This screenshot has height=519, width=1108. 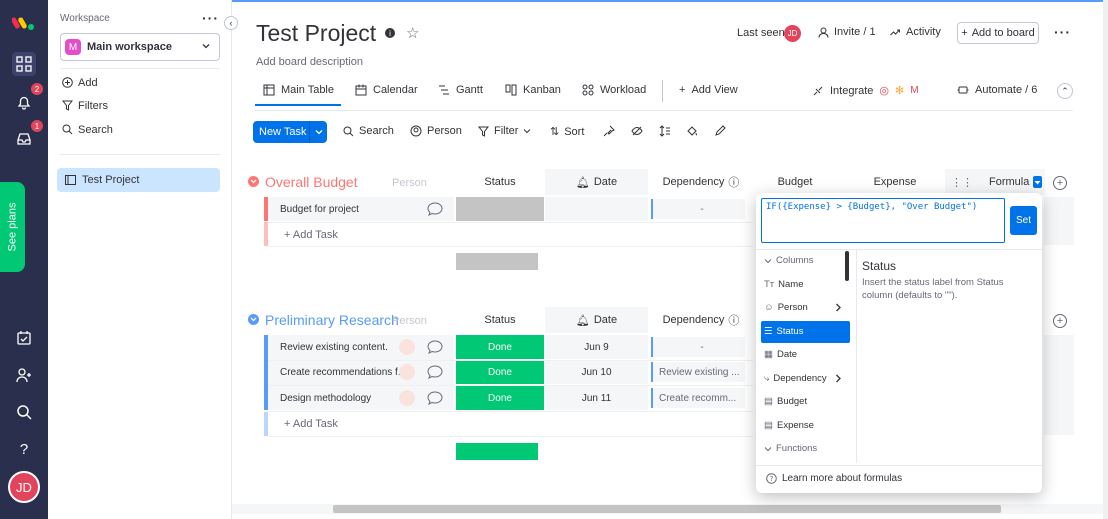 I want to click on more-menu-icon: ···, so click(x=1062, y=32).